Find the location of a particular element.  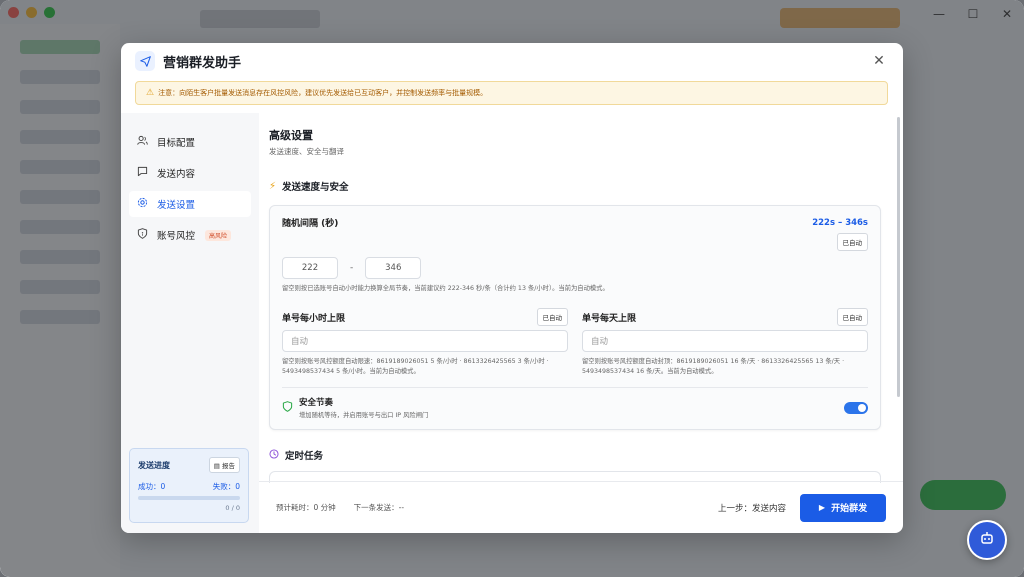

interval-range: 222s – 346s is located at coordinates (840, 222).